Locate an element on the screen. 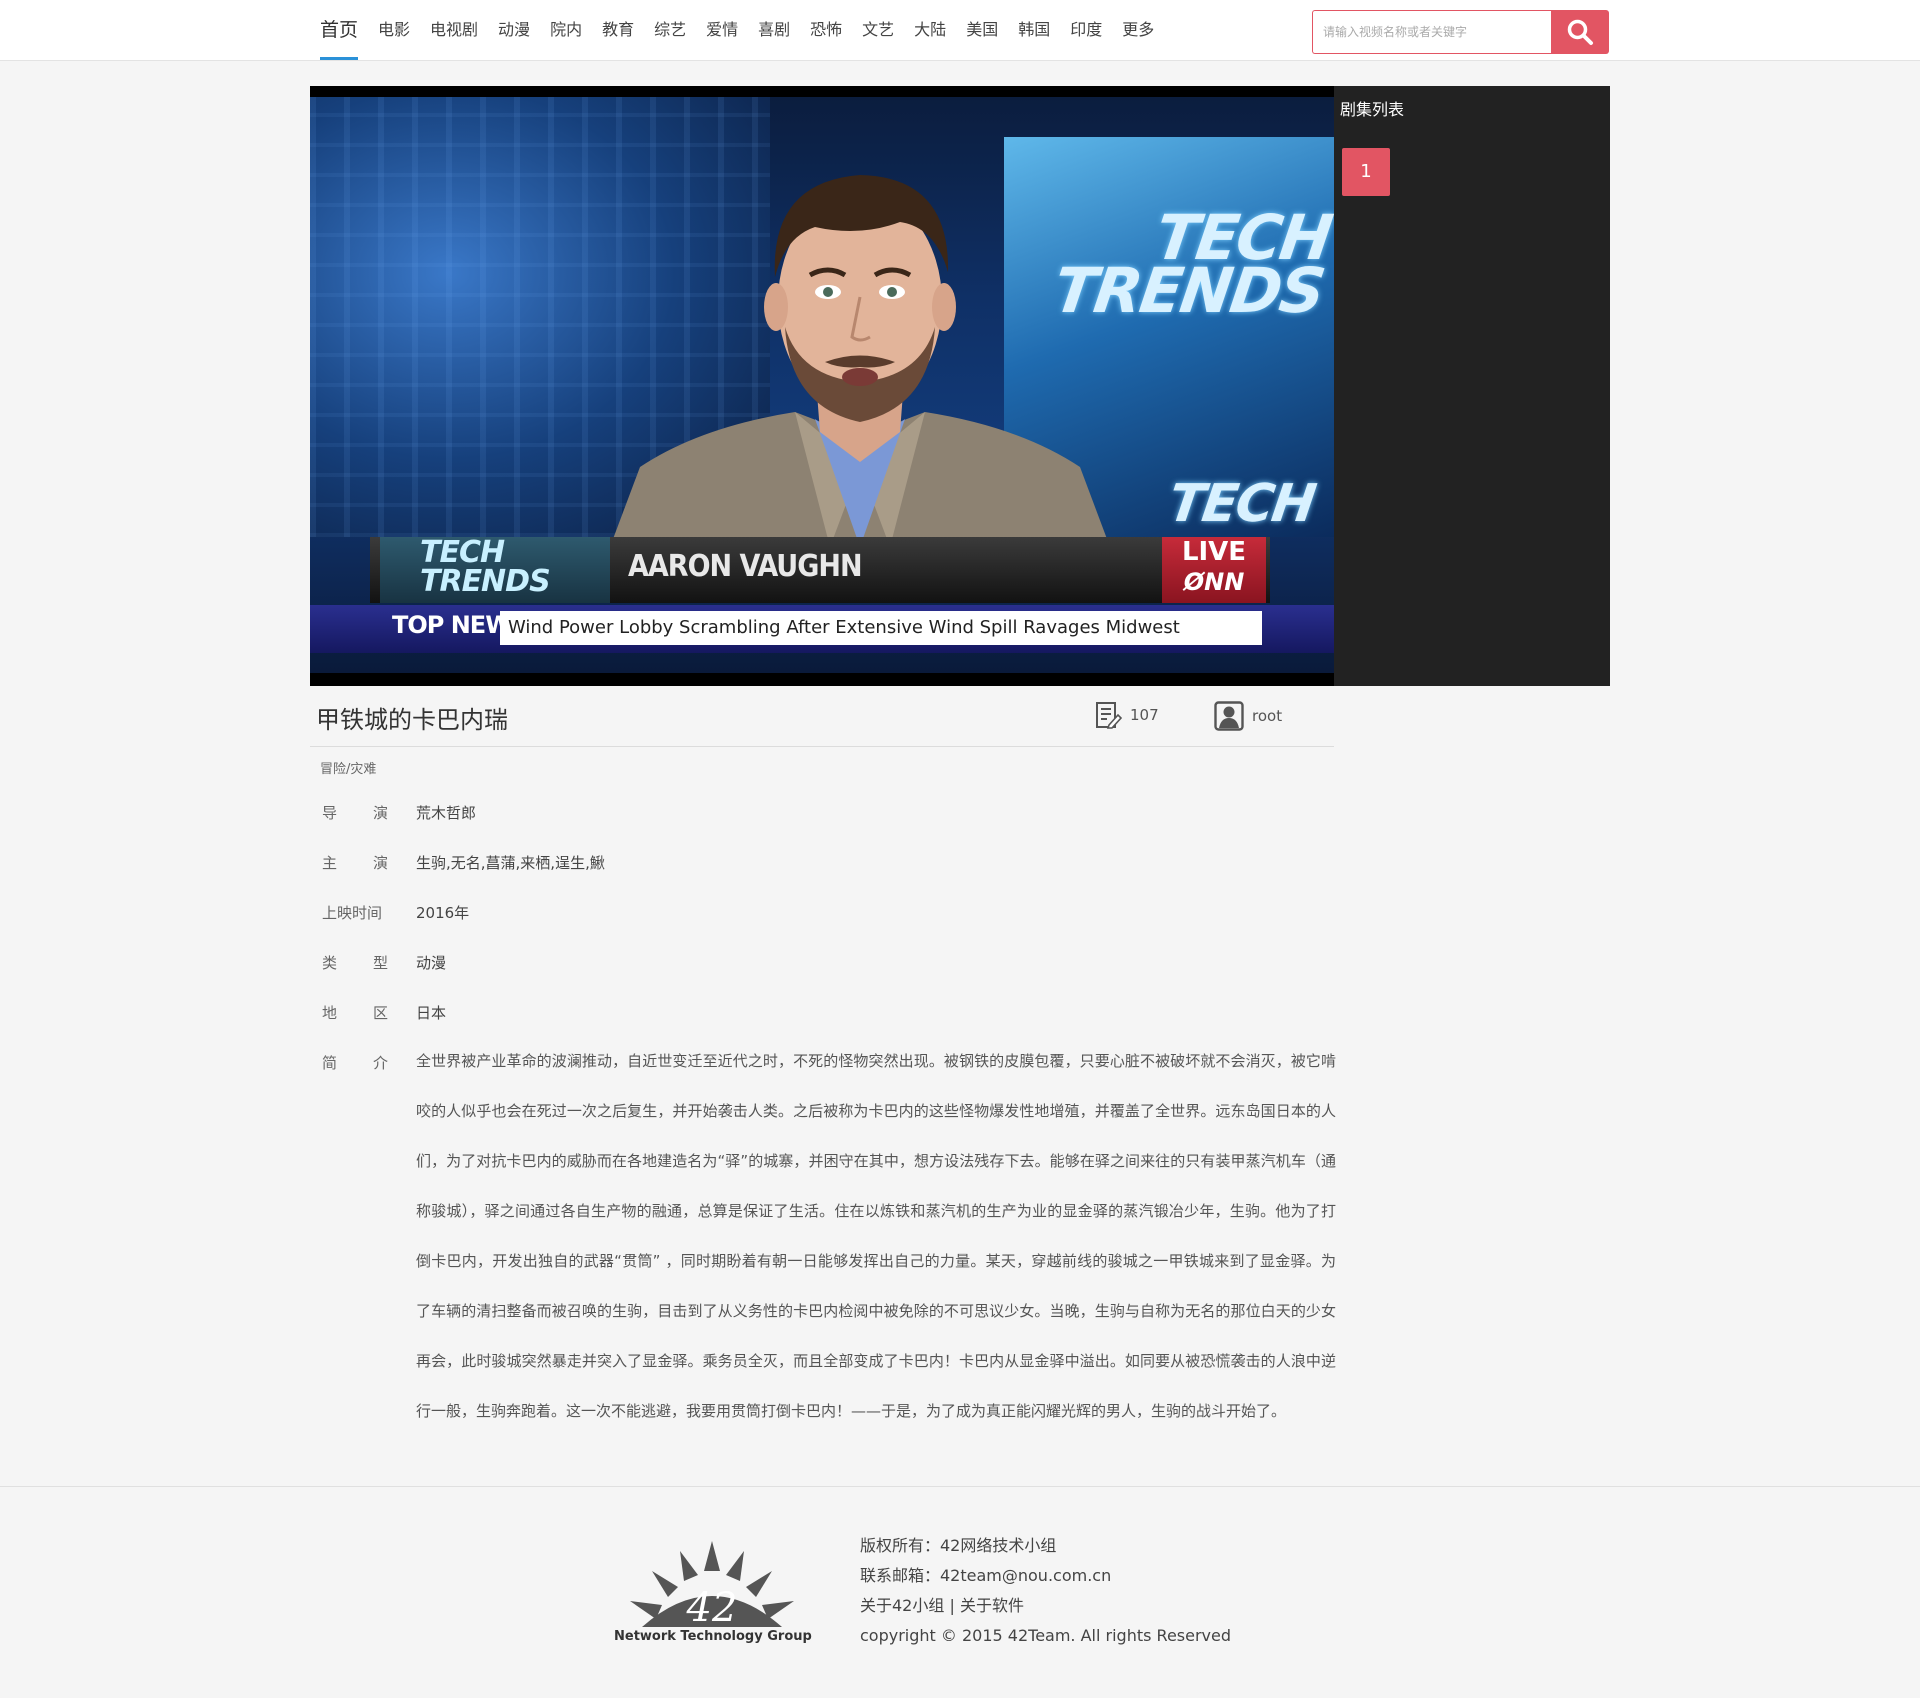 This screenshot has height=1698, width=1920. uploader-name: root is located at coordinates (1267, 716).